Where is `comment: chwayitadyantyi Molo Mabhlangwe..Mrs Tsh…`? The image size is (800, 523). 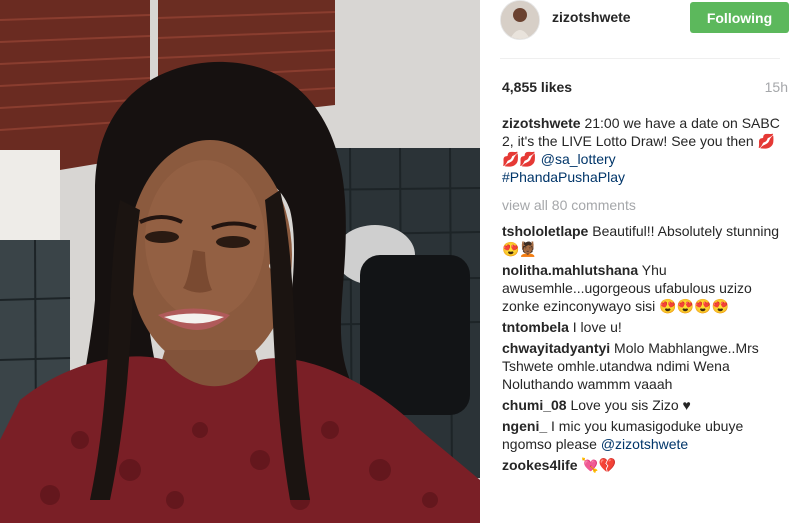
comment: chwayitadyantyi Molo Mabhlangwe..Mrs Tsh… is located at coordinates (645, 366).